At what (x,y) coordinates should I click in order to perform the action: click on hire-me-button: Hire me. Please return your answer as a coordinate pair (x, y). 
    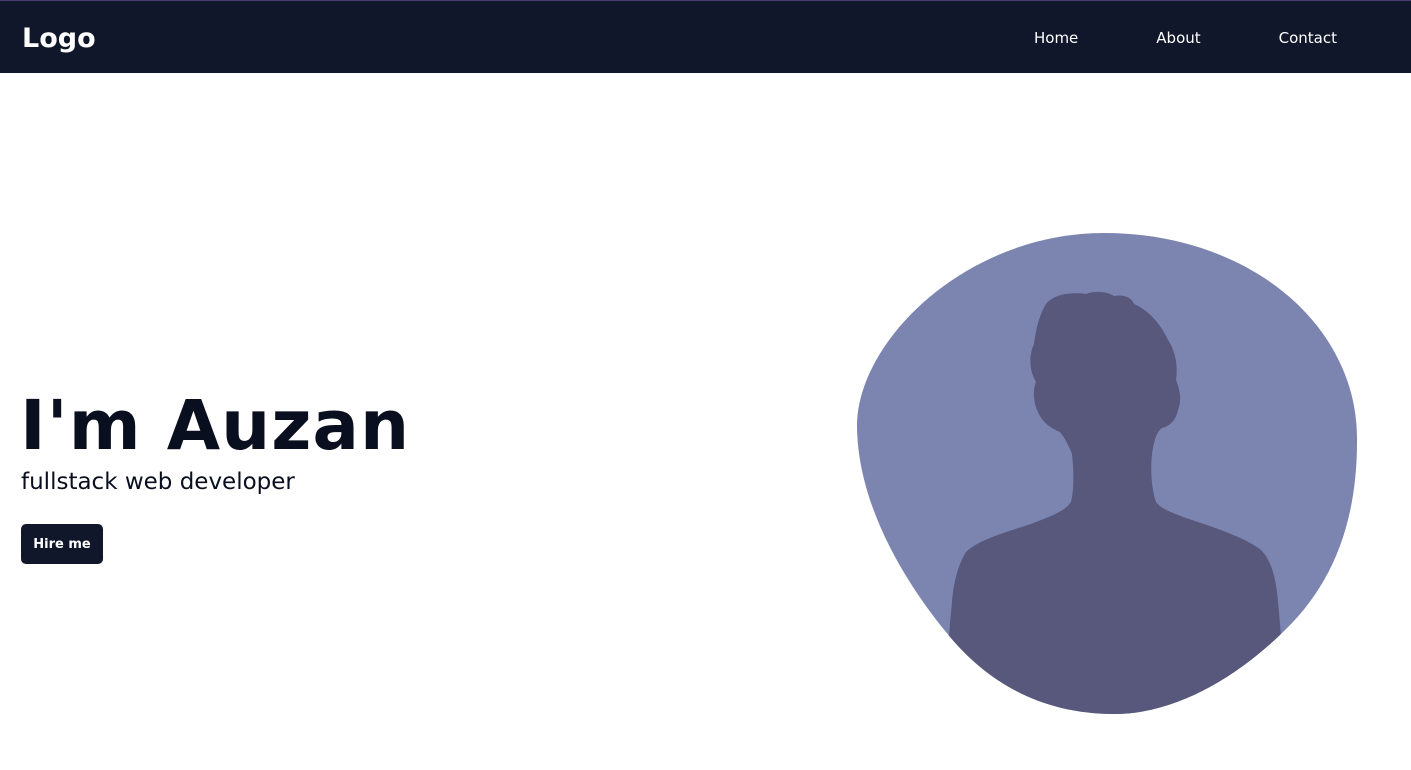
    Looking at the image, I should click on (62, 544).